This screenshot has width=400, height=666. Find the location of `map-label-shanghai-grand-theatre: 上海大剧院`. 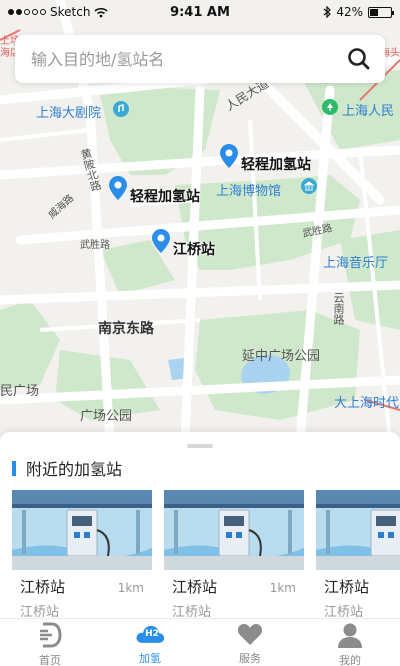

map-label-shanghai-grand-theatre: 上海大剧院 is located at coordinates (69, 113).